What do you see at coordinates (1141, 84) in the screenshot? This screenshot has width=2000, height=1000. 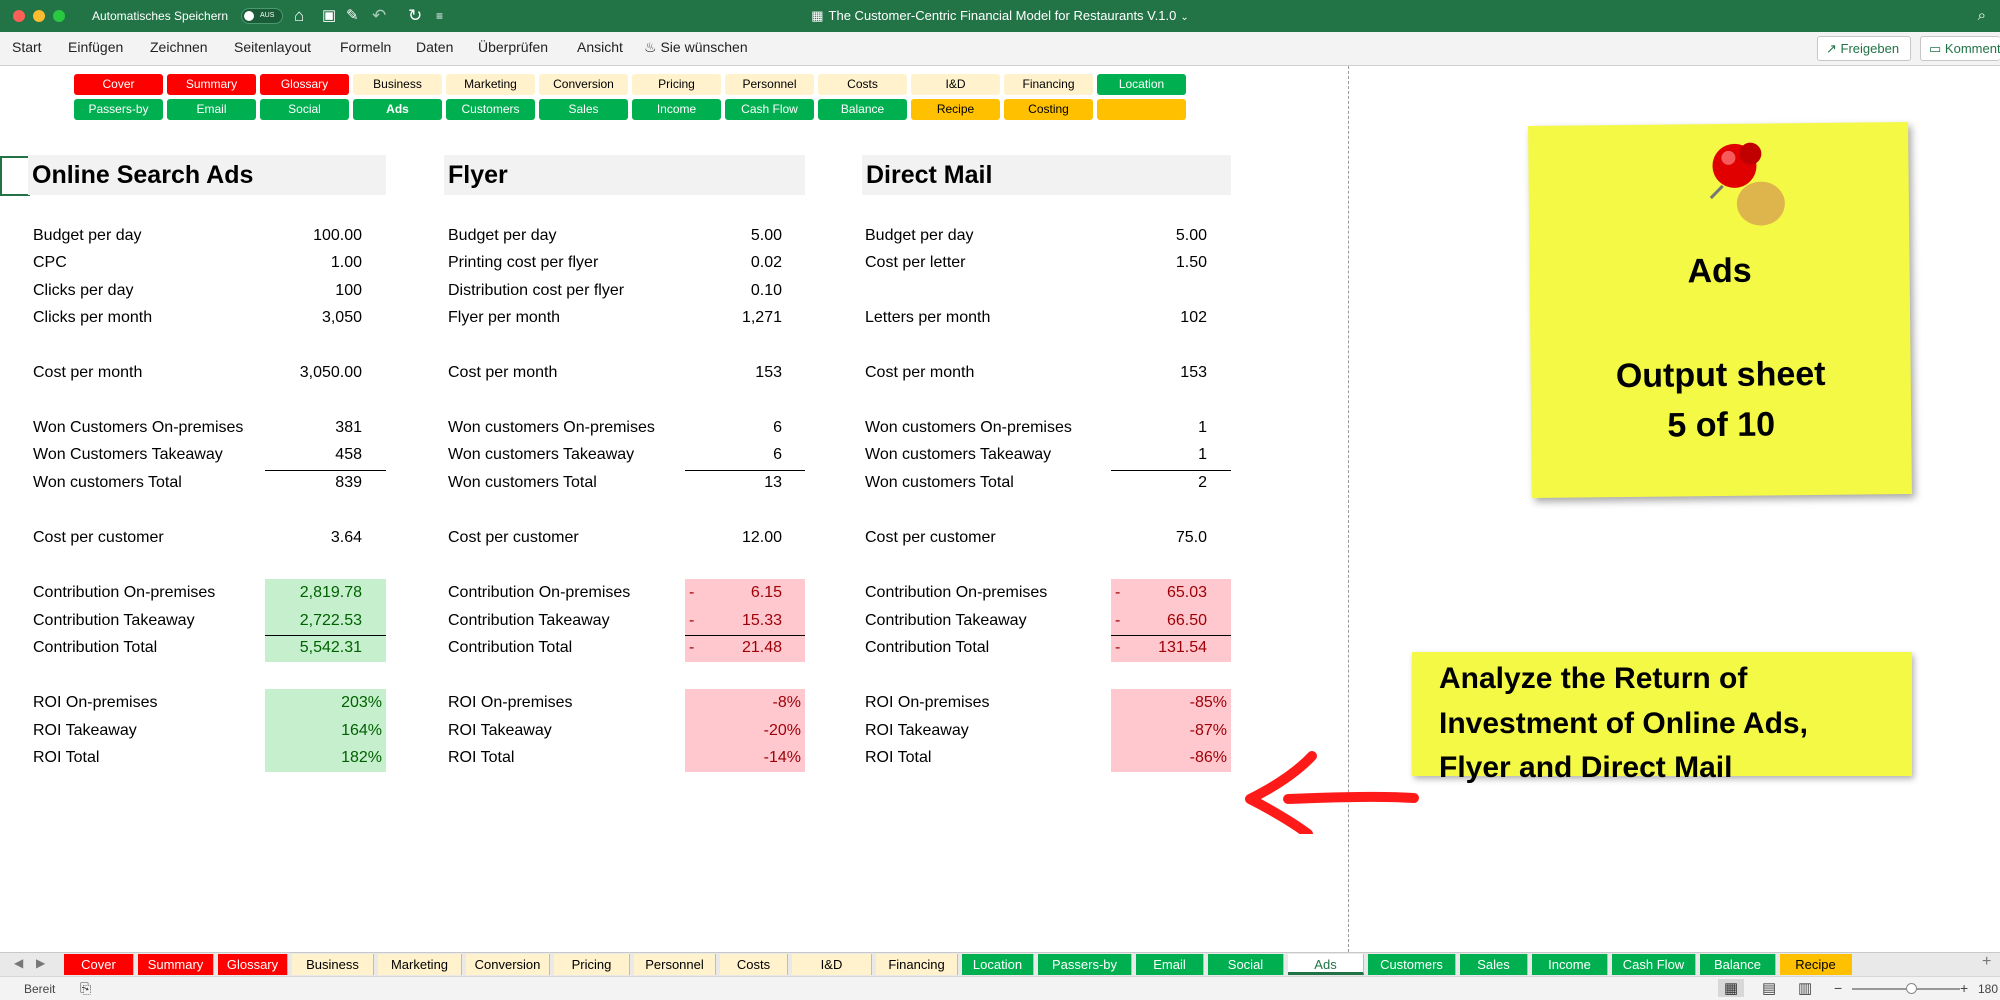 I see `nav-button-location: Location` at bounding box center [1141, 84].